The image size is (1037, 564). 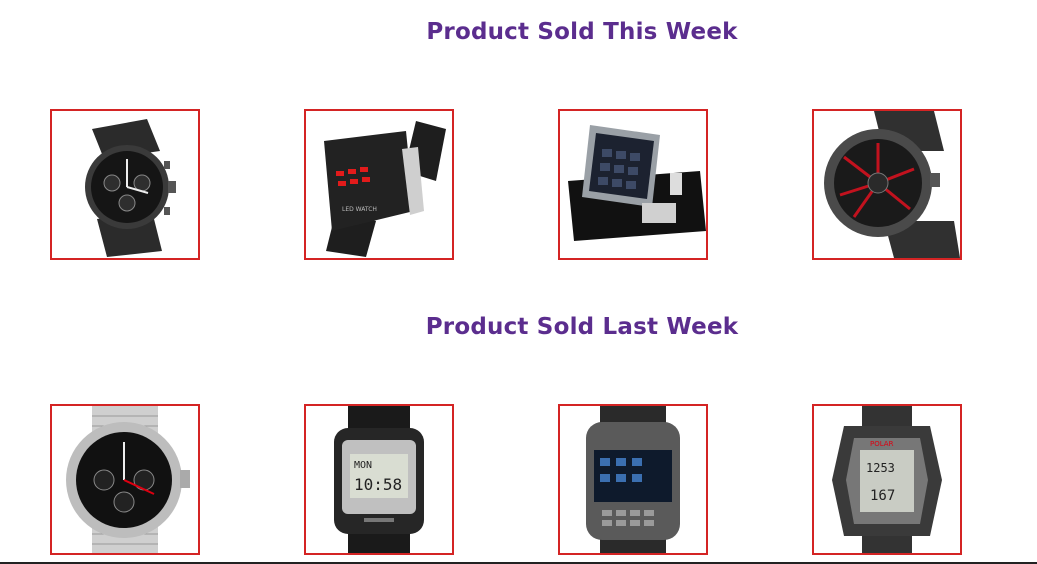 I want to click on steel-chronograph-watch-icon, so click(x=128, y=479).